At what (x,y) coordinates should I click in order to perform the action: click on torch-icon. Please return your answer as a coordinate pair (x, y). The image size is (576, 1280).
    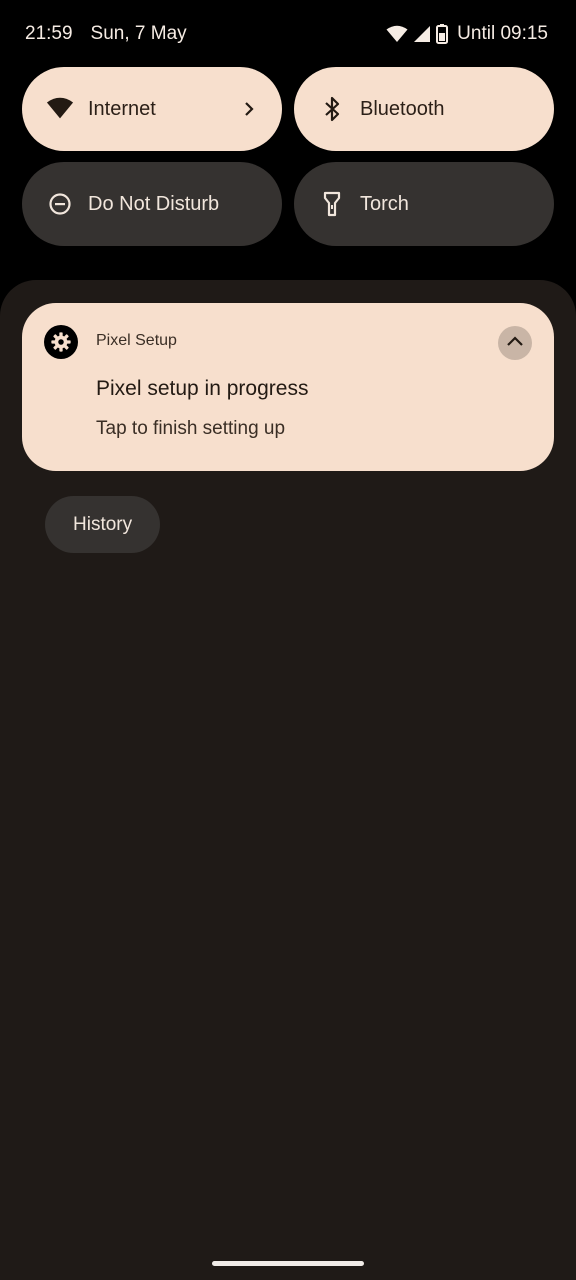
    Looking at the image, I should click on (332, 204).